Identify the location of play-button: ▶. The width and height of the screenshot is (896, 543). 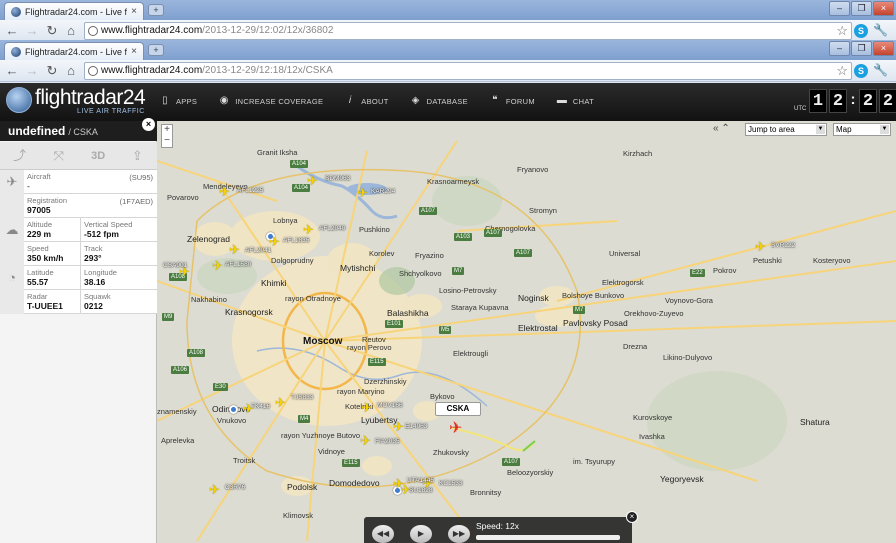
(421, 534).